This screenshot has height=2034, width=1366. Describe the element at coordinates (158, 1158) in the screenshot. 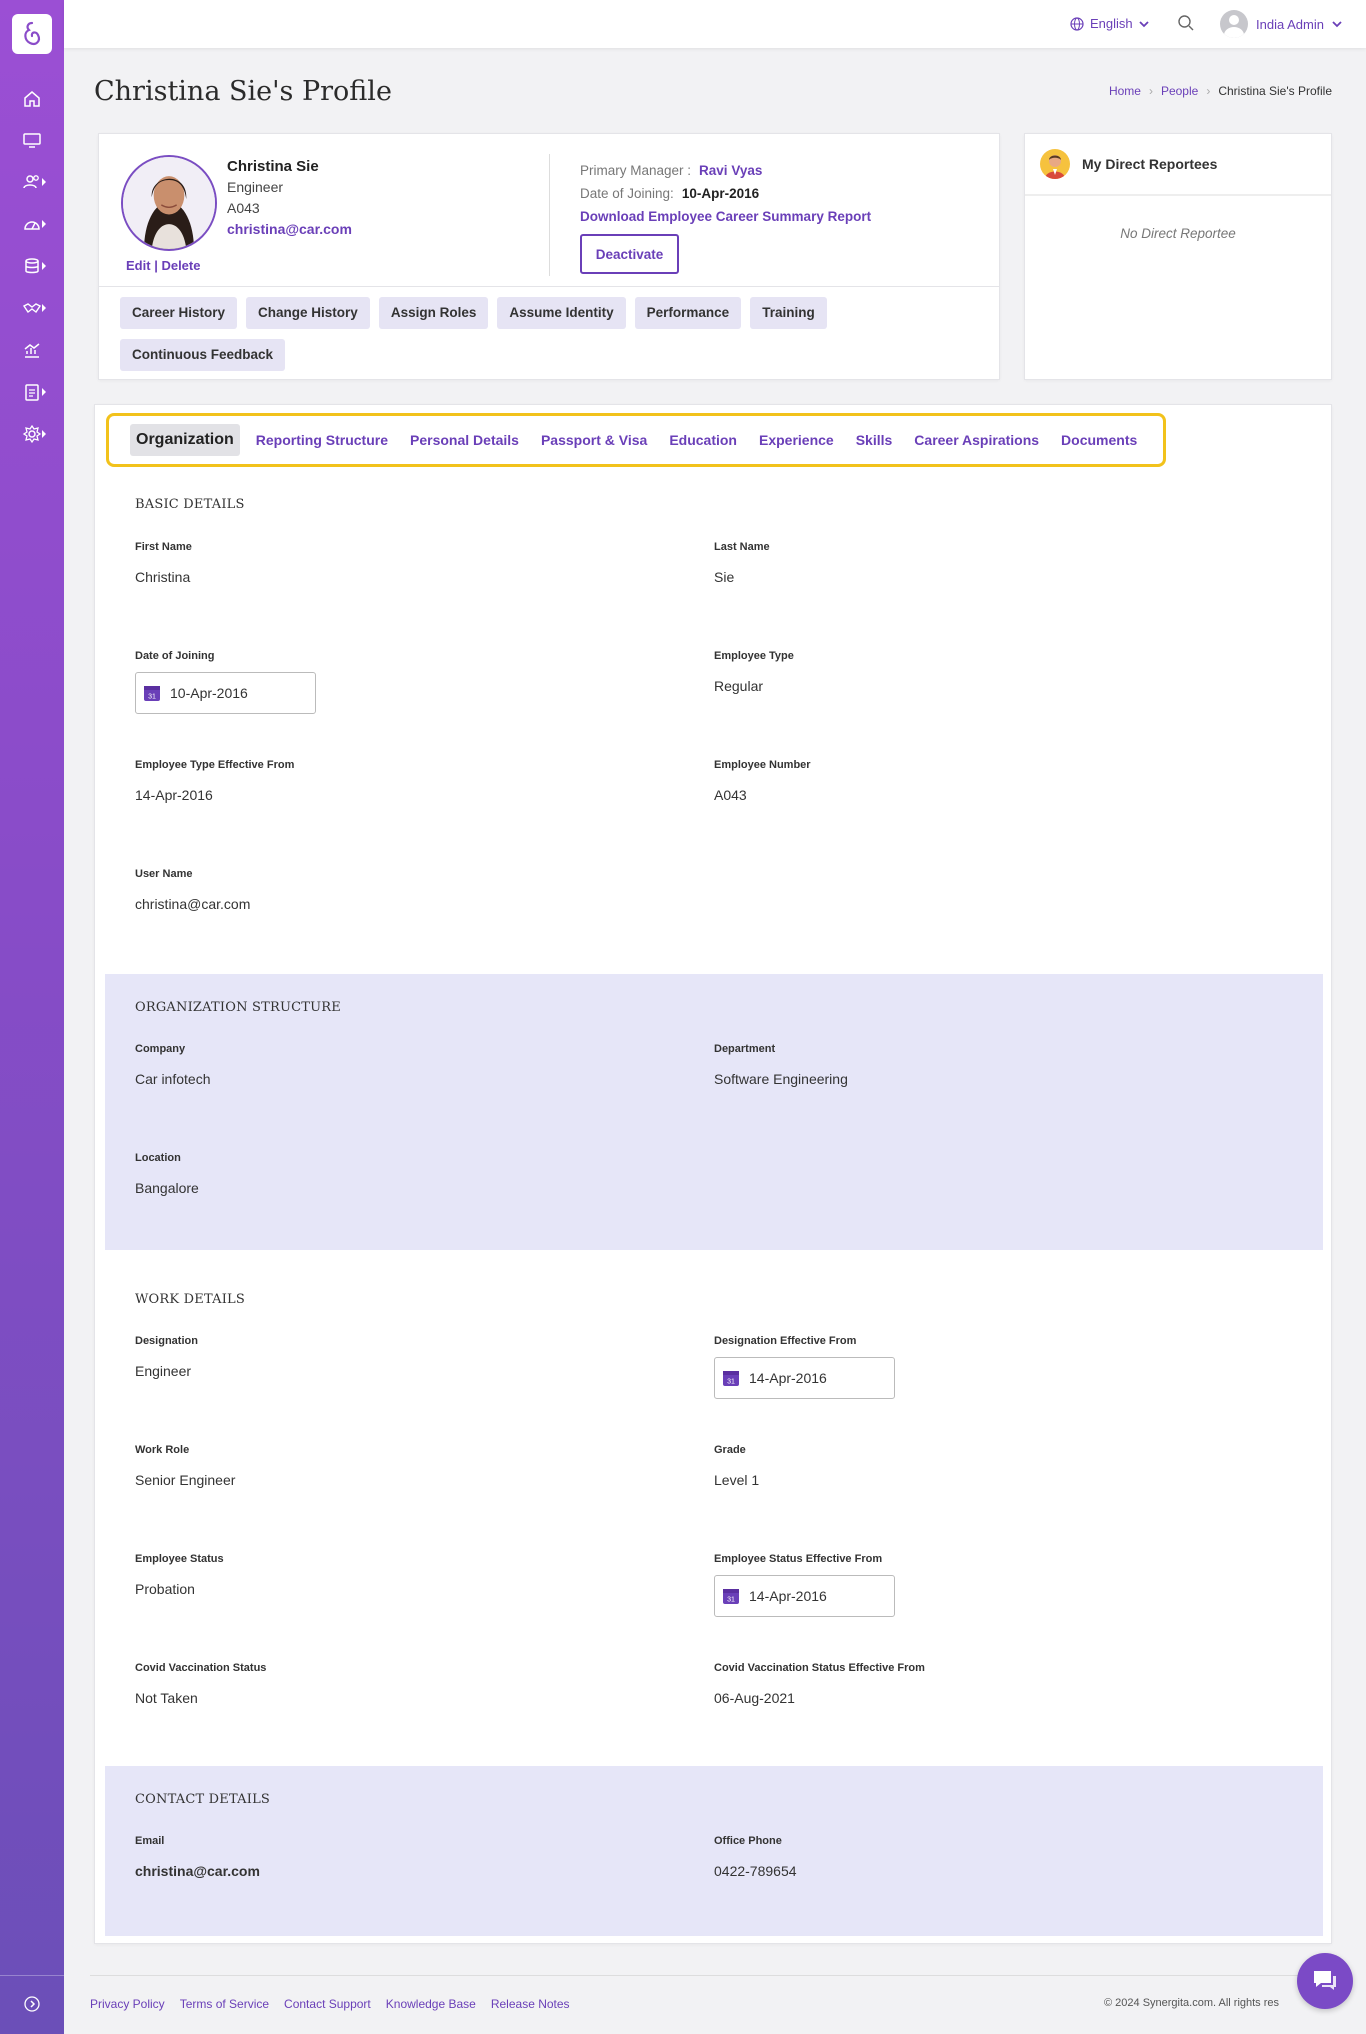

I see `field-label: Location` at that location.